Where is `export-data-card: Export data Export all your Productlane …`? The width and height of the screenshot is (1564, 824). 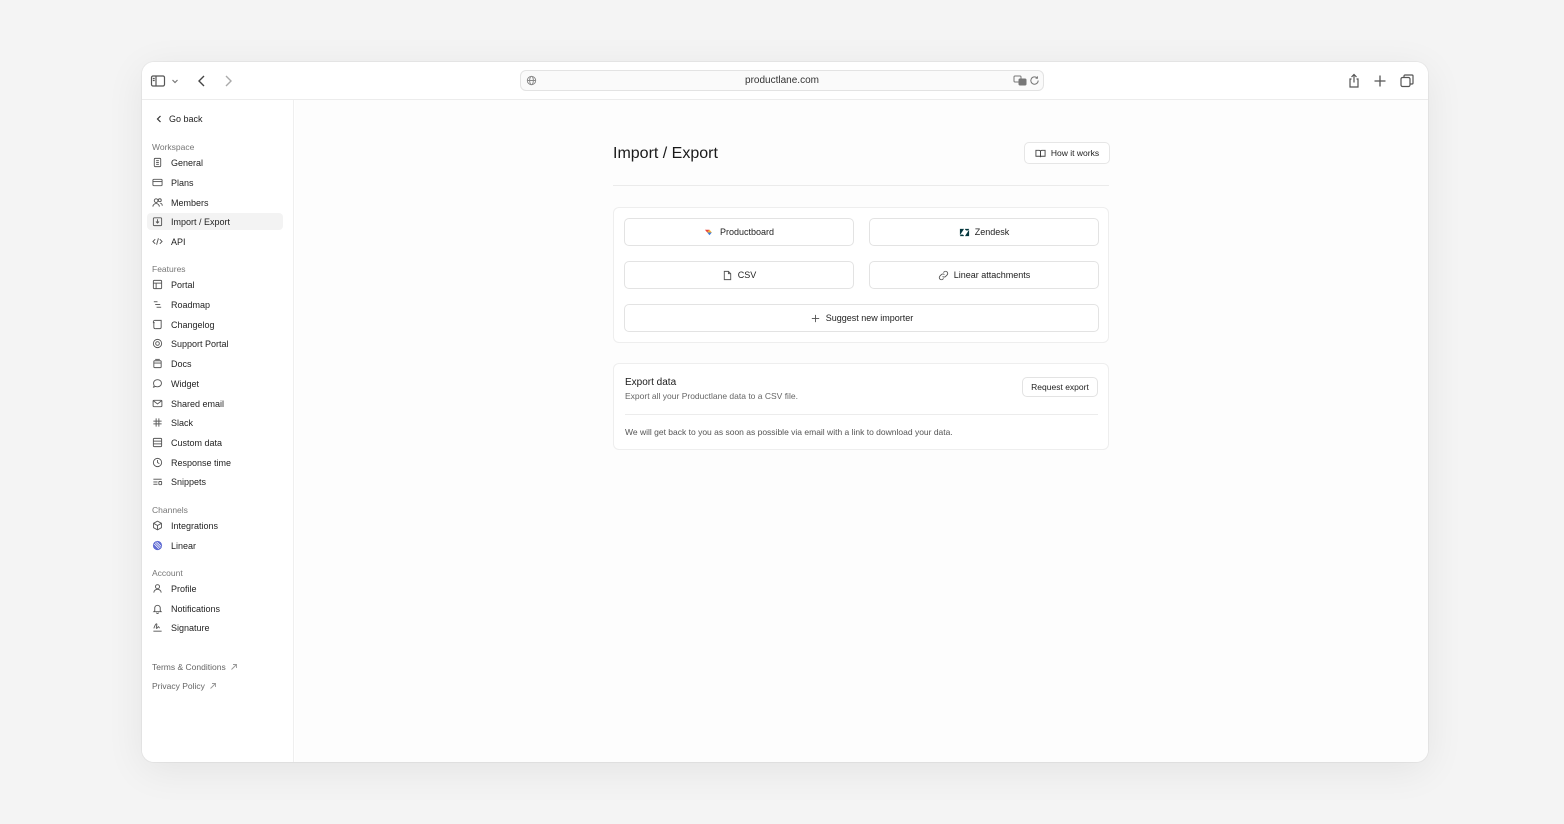 export-data-card: Export data Export all your Productlane … is located at coordinates (861, 406).